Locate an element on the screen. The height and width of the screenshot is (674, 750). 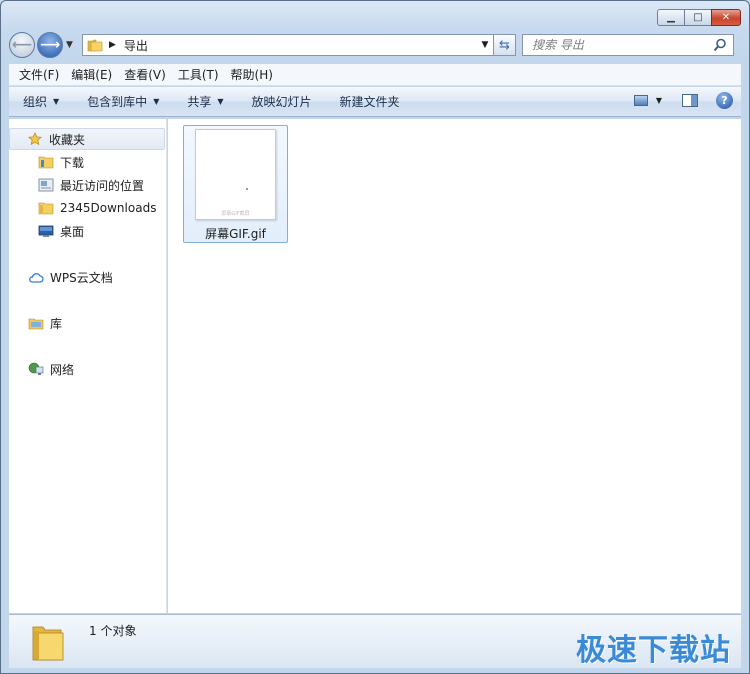
nav-2345downloads: 2345Downloads is located at coordinates (97, 208).